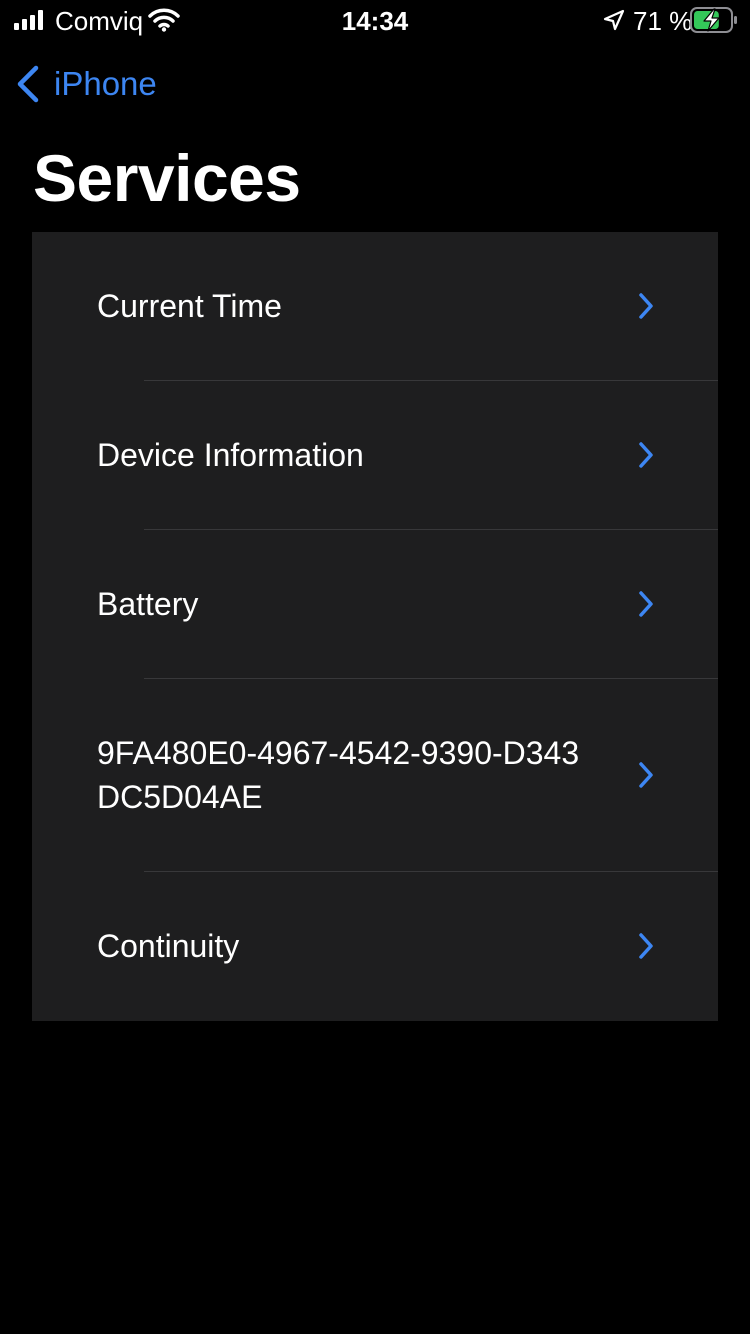  I want to click on back-button: iPhone, so click(85, 84).